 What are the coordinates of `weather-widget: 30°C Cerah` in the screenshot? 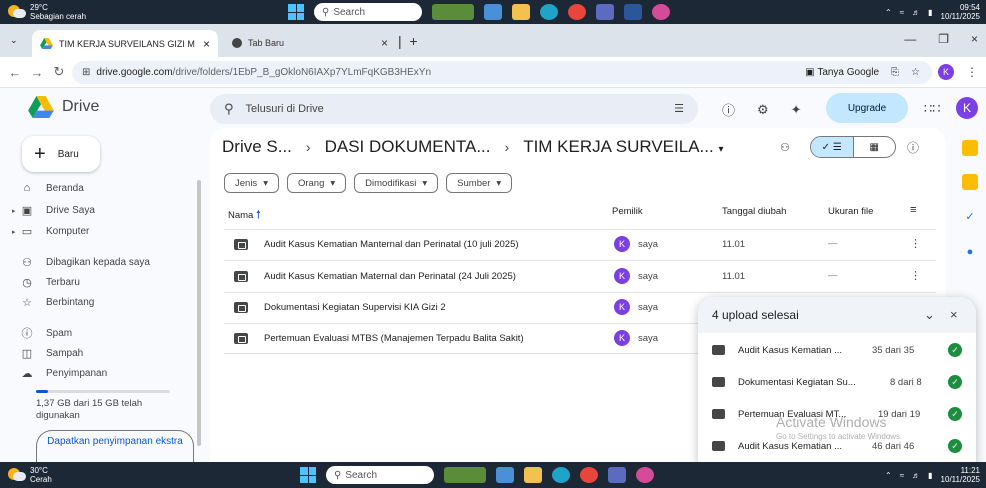 It's located at (60, 475).